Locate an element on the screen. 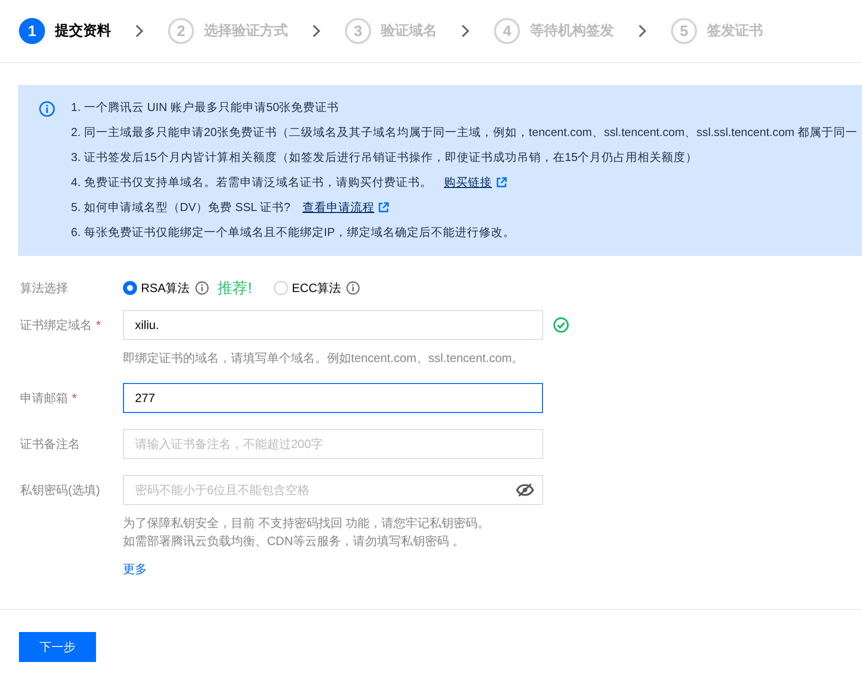 Image resolution: width=862 pixels, height=673 pixels. step-label: 签发证书 is located at coordinates (735, 31).